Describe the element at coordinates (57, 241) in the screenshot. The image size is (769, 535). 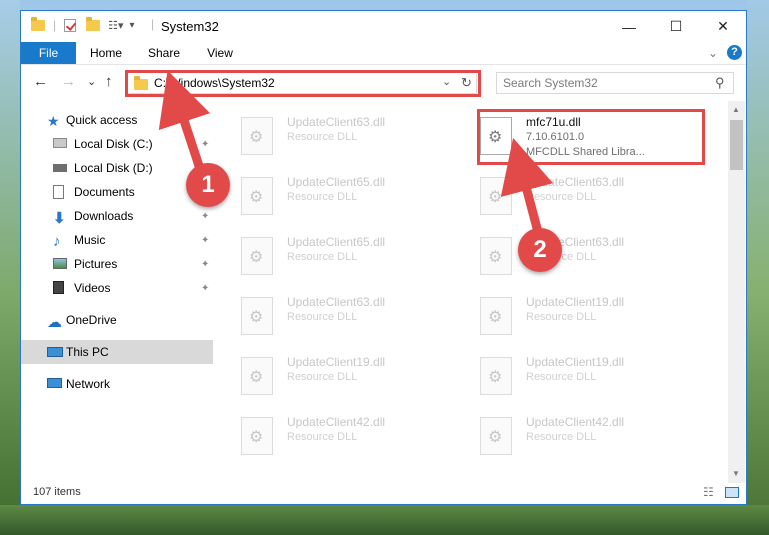
I see `music-icon: ♪` at that location.